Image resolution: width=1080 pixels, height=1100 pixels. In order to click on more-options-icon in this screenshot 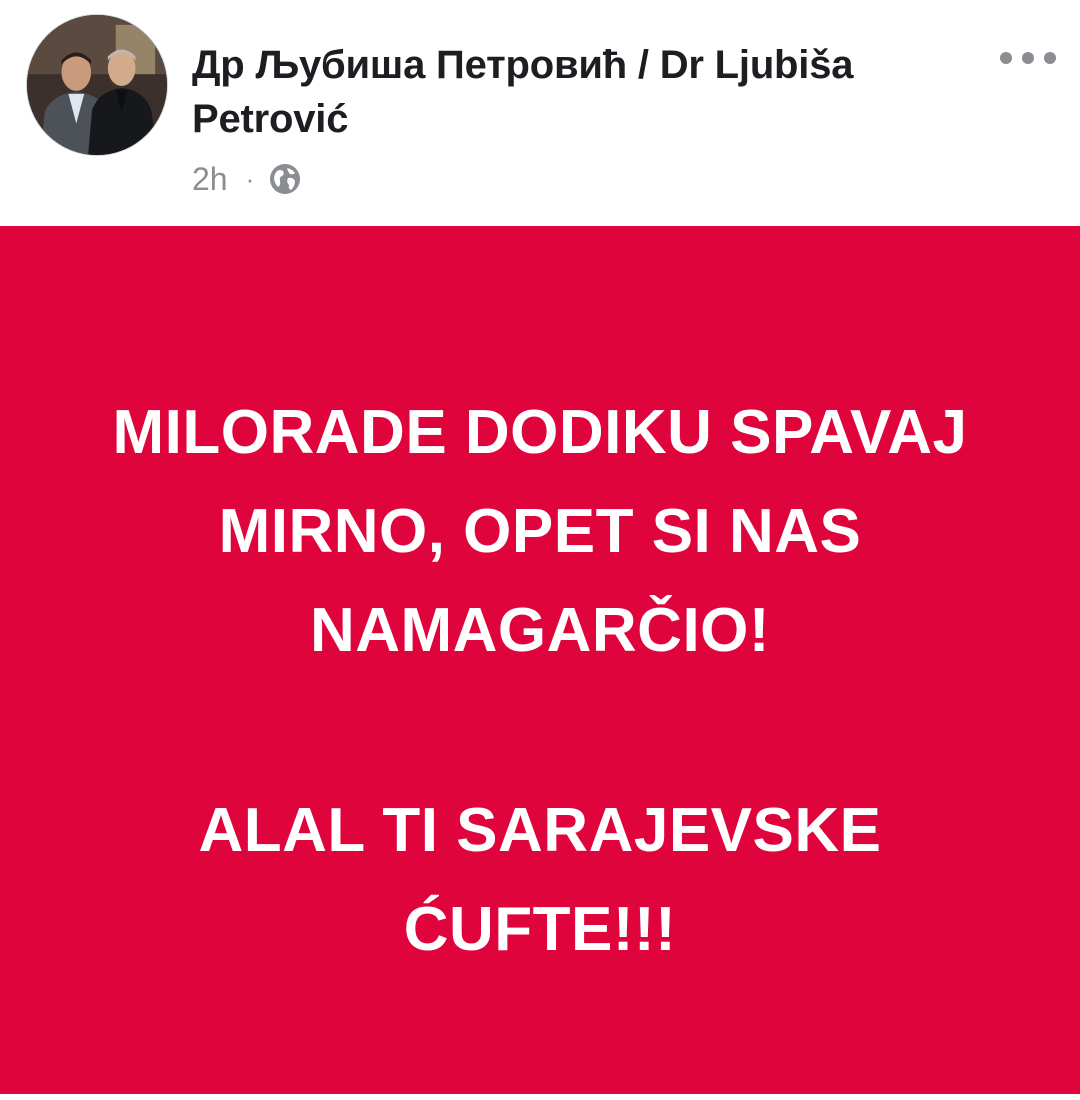, I will do `click(1028, 58)`.